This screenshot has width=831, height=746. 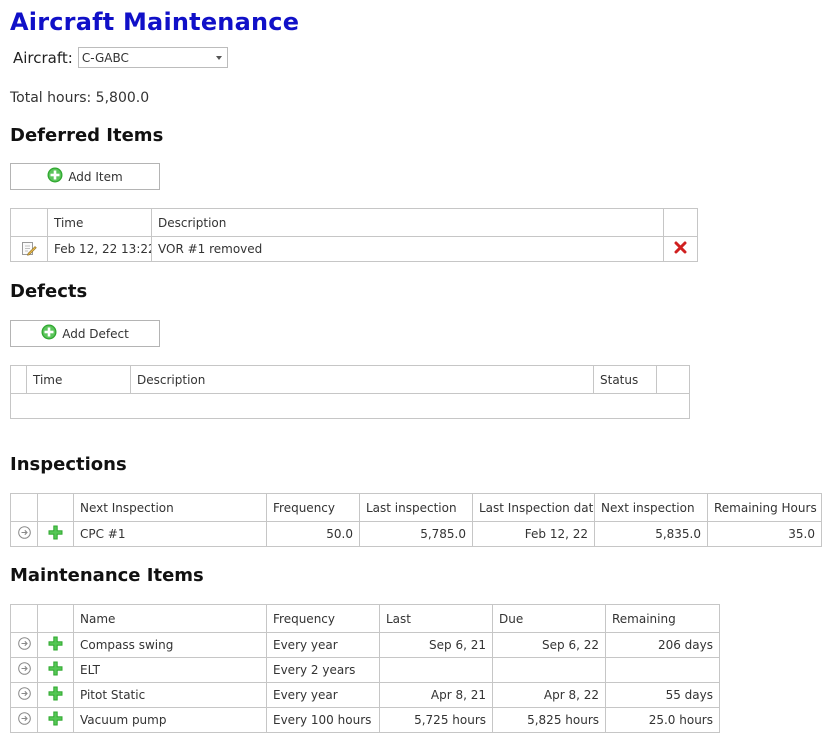 What do you see at coordinates (549, 619) in the screenshot?
I see `column-header: Due` at bounding box center [549, 619].